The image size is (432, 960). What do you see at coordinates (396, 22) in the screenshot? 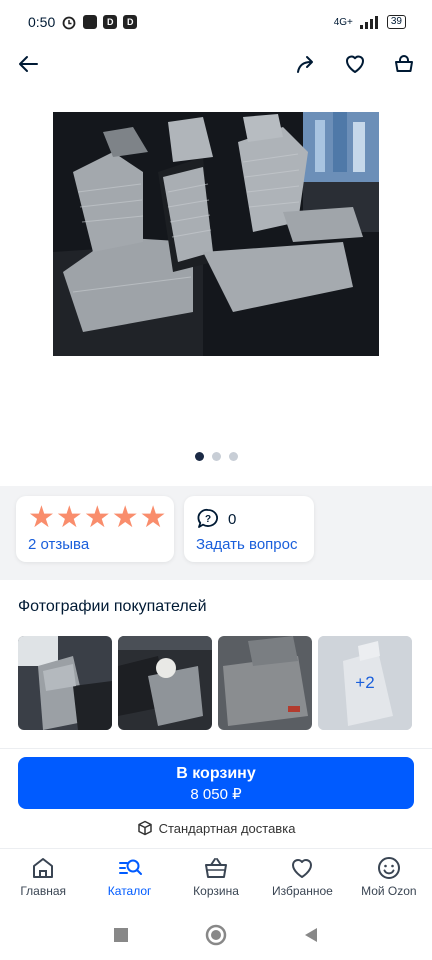
I see `battery-indicator: 39` at bounding box center [396, 22].